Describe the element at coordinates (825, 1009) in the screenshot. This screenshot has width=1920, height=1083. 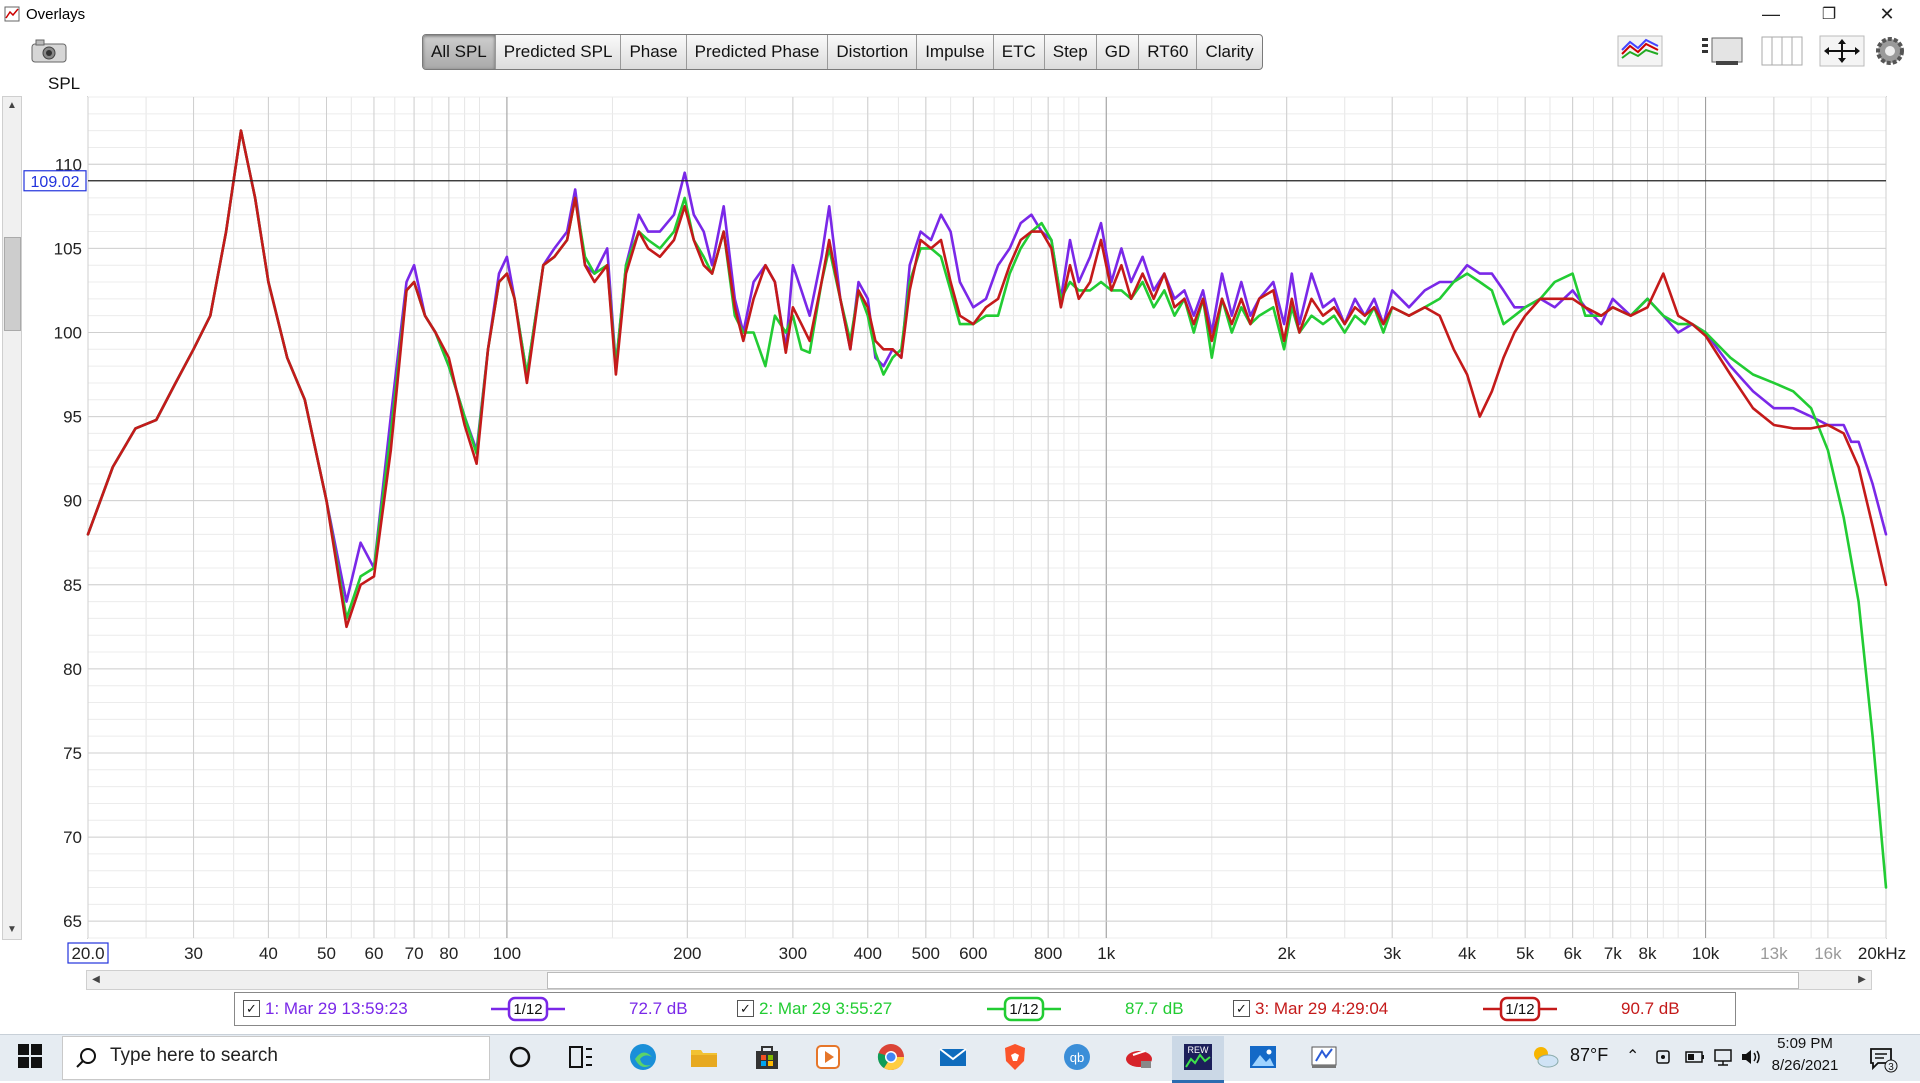
I see `legend-name-2: 2: Mar 29 3:55:27` at that location.